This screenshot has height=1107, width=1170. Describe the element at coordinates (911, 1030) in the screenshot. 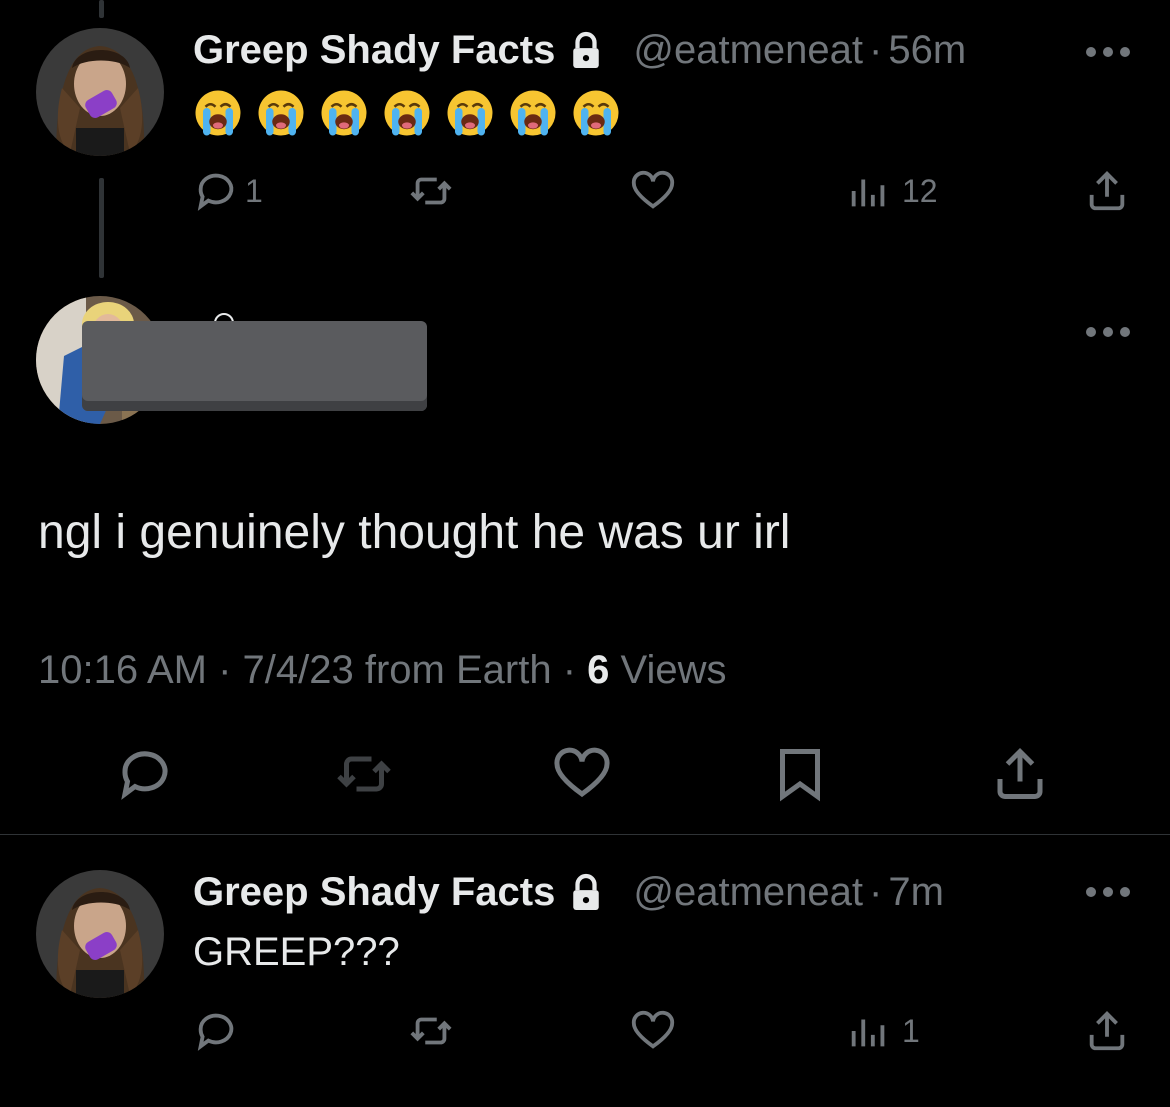

I see `views-count: 1` at that location.